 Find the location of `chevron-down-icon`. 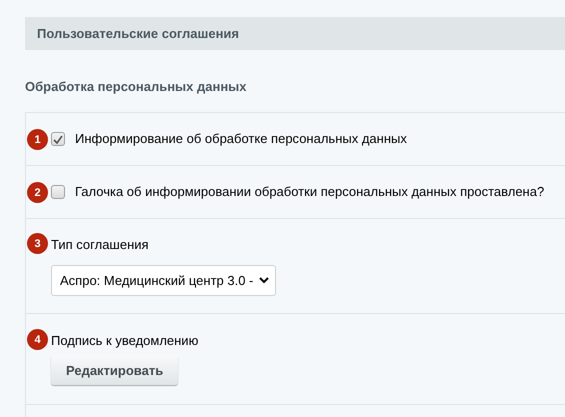

chevron-down-icon is located at coordinates (264, 280).